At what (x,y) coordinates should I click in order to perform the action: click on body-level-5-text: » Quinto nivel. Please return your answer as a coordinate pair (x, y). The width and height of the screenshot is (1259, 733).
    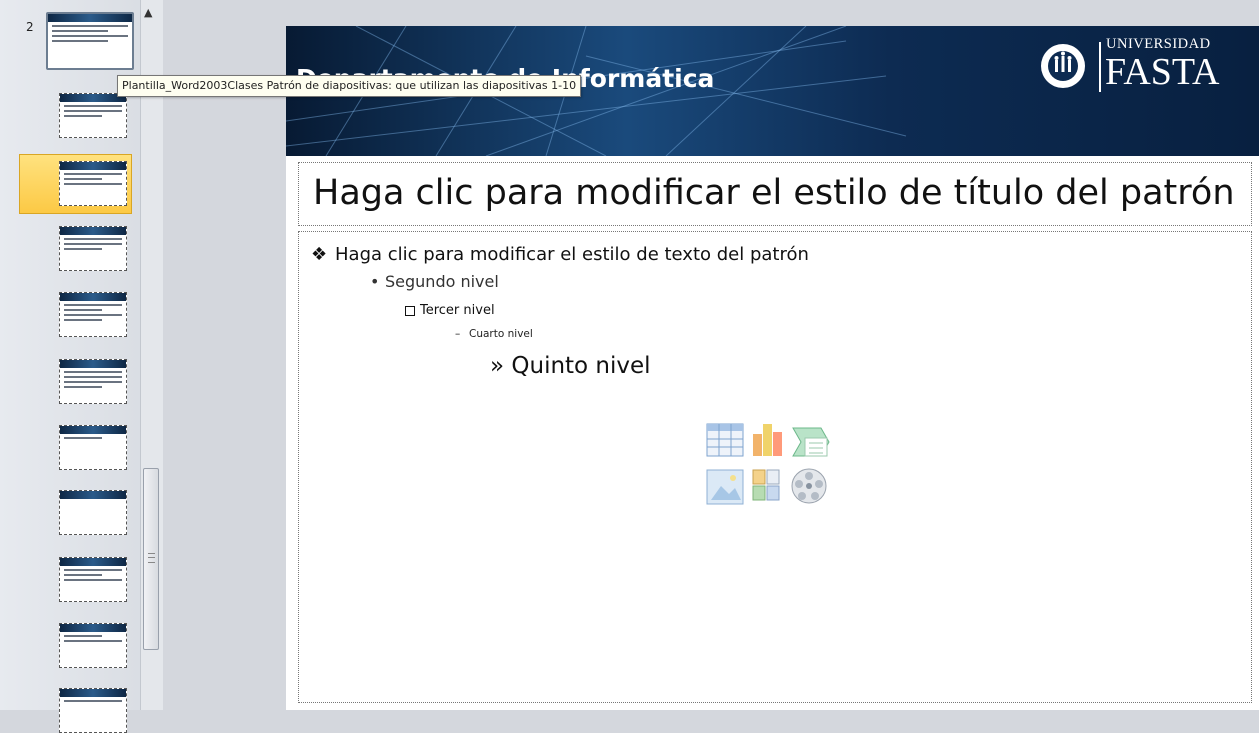
    Looking at the image, I should click on (570, 366).